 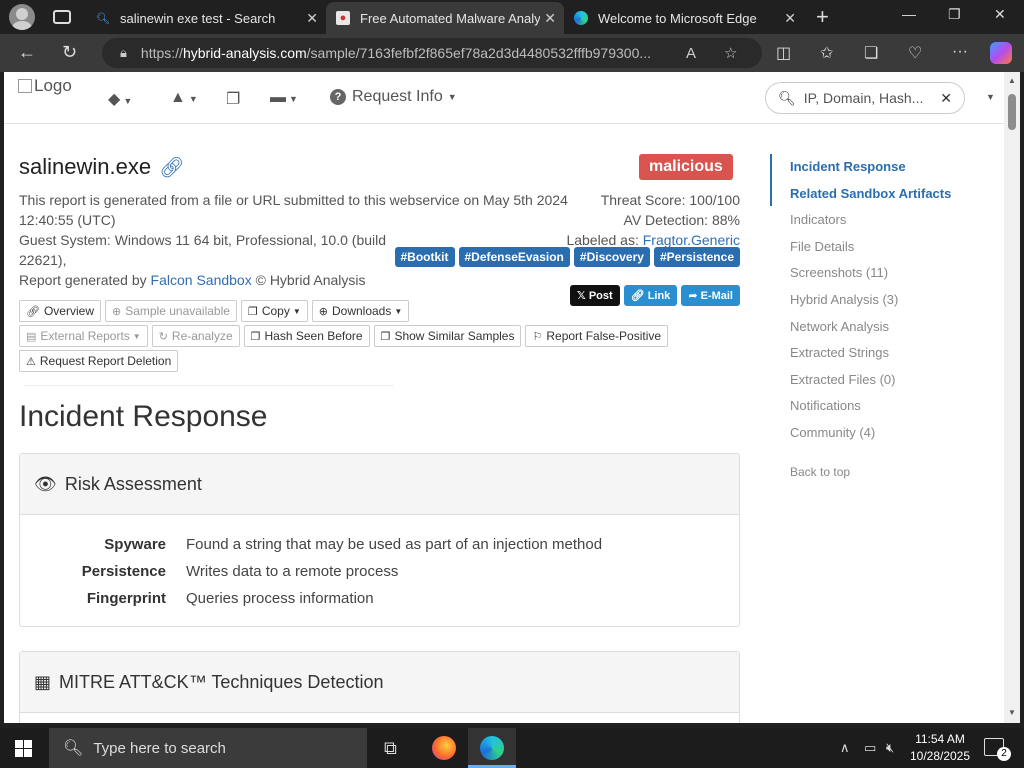 I want to click on verdict-badge: malicious, so click(x=686, y=167).